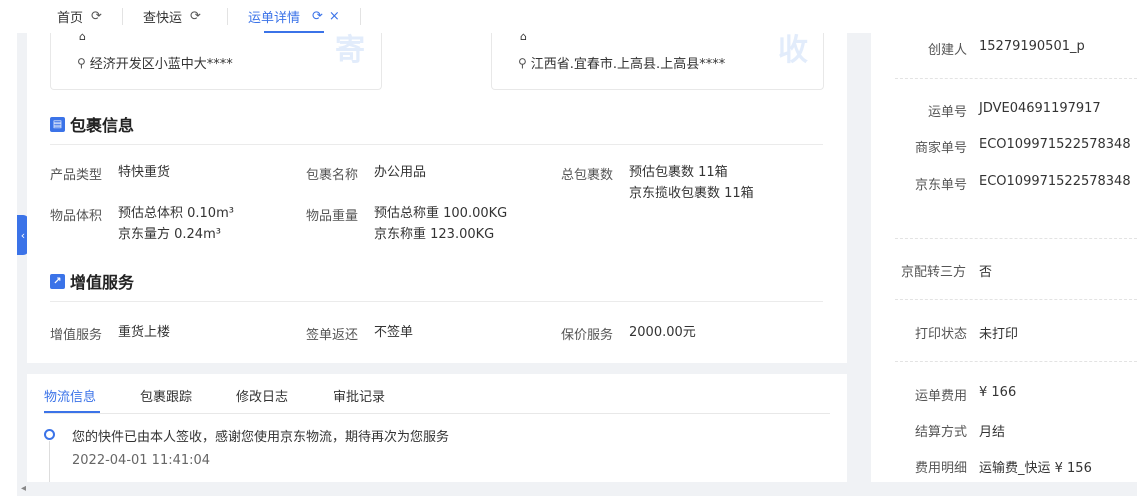 This screenshot has height=496, width=1137. What do you see at coordinates (940, 148) in the screenshot?
I see `merchant-no-label: 商家单号` at bounding box center [940, 148].